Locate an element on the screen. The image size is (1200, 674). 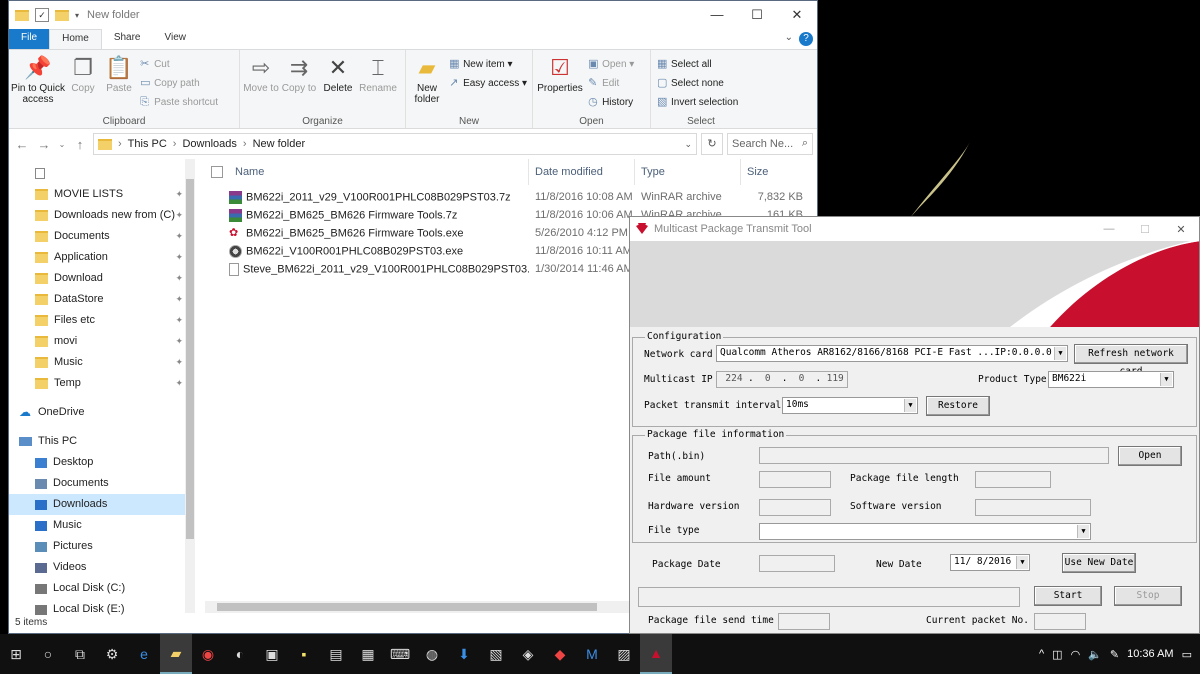
back-arrow-icon: ← is located at coordinates (22, 144).